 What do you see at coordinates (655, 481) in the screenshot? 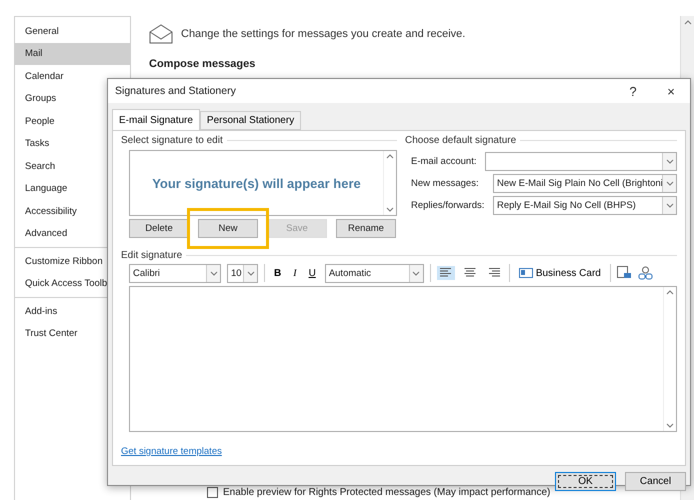
I see `dialog-button: Cancel` at bounding box center [655, 481].